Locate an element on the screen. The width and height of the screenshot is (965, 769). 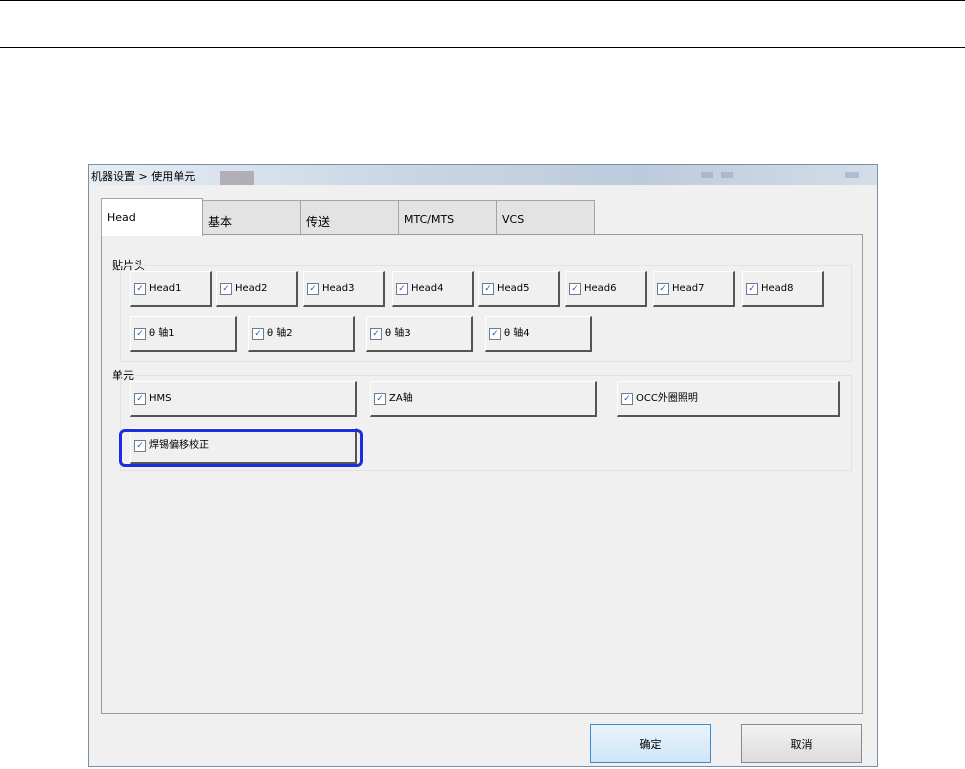
head2-checkbox: ✓ Head2 is located at coordinates (257, 289).